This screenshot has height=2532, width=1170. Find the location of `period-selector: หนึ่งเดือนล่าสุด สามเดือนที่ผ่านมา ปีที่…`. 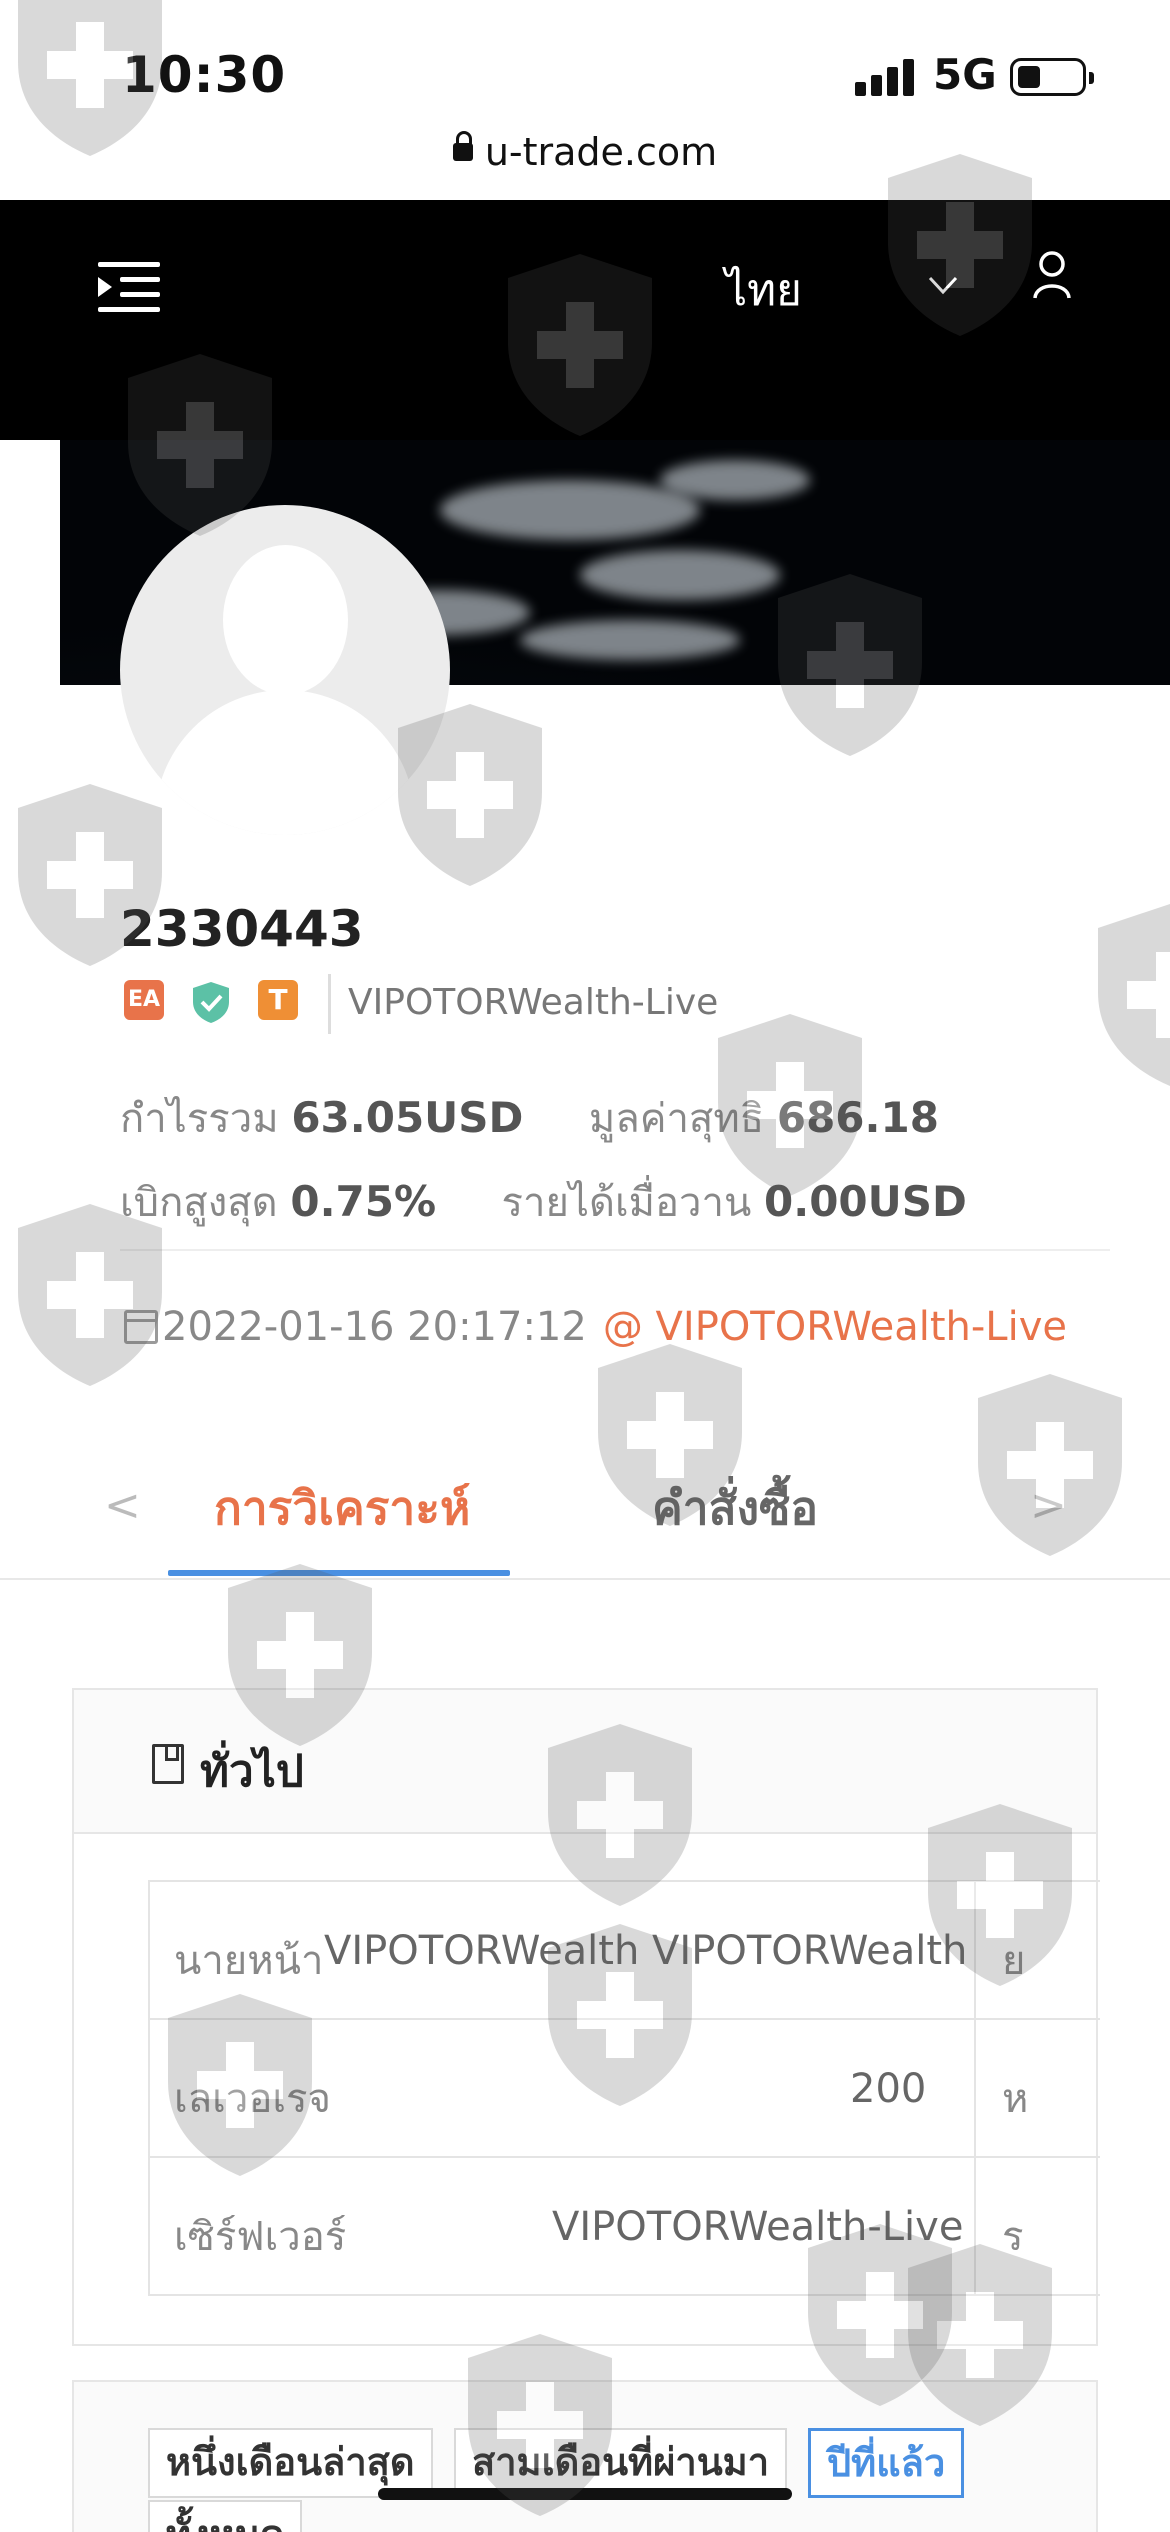

period-selector: หนึ่งเดือนล่าสุด สามเดือนที่ผ่านมา ปีที่… is located at coordinates (585, 2456).